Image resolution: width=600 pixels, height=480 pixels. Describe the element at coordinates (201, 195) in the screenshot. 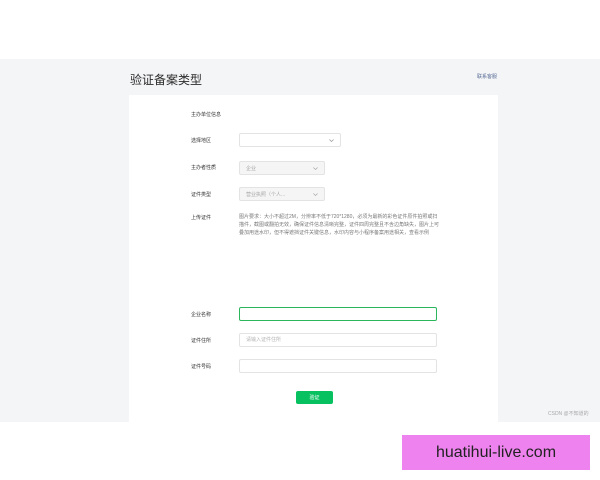

I see `cert-type-label: 证件类型` at that location.